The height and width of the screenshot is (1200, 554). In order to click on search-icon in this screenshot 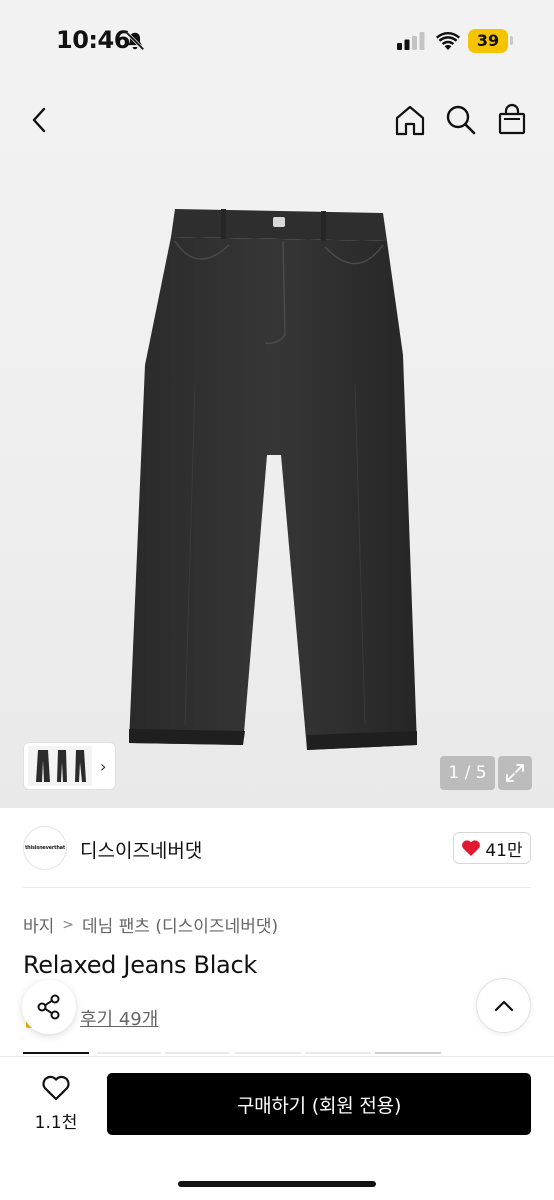, I will do `click(461, 120)`.